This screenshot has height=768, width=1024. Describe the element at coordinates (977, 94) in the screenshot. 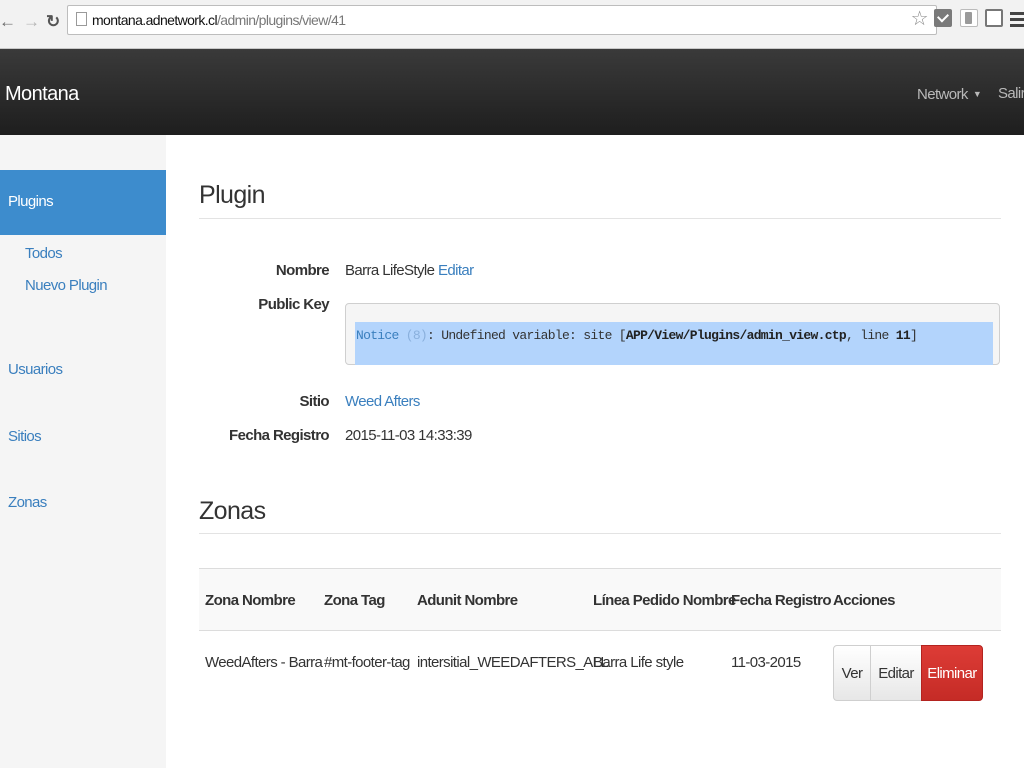

I see `caret-down-icon: ▼` at that location.